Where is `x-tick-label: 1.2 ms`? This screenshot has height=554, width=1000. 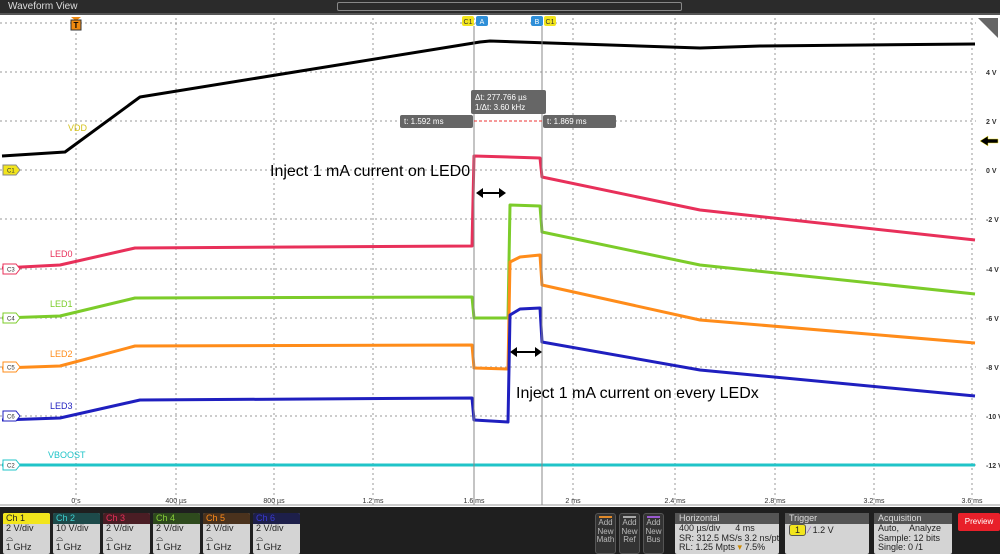 x-tick-label: 1.2 ms is located at coordinates (373, 501).